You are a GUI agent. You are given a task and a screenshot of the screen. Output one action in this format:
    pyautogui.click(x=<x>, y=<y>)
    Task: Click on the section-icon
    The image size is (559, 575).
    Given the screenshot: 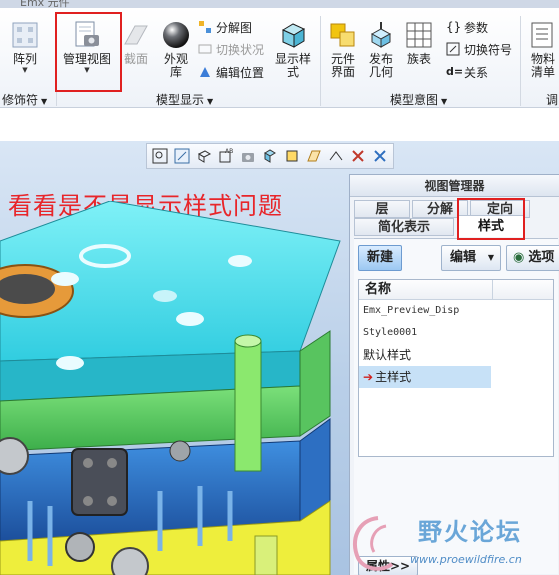 What is the action you would take?
    pyautogui.click(x=136, y=35)
    